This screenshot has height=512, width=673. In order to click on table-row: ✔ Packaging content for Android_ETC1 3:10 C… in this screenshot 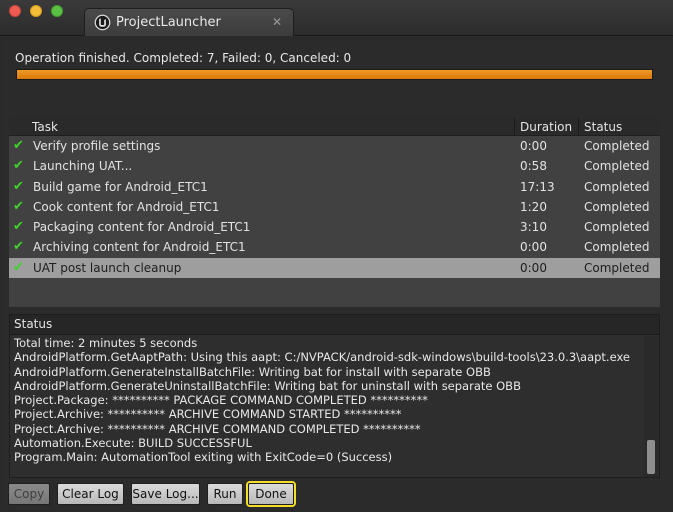, I will do `click(334, 227)`.